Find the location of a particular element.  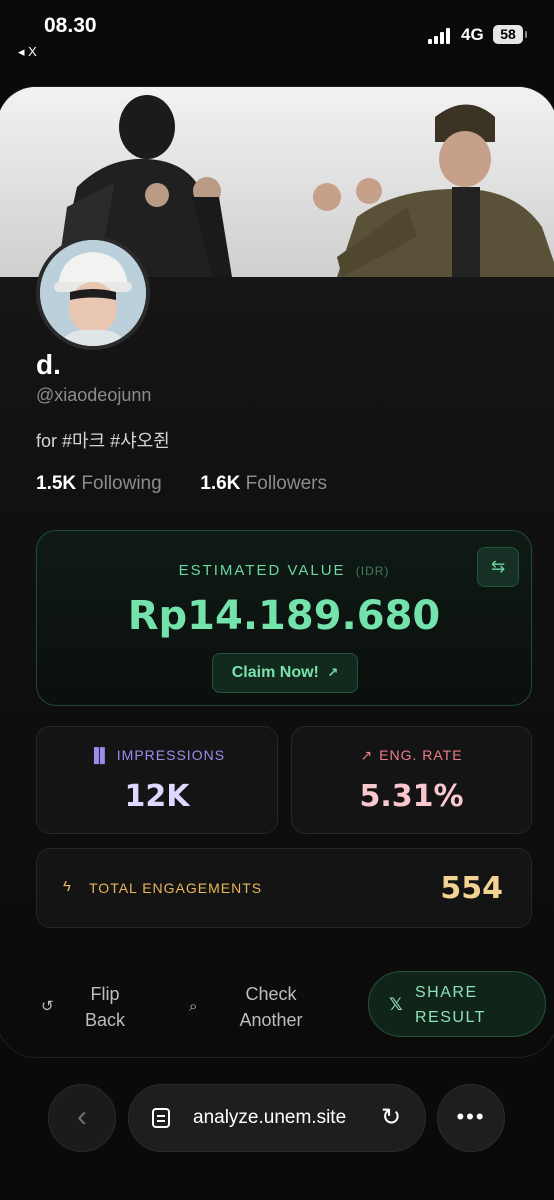

x-logo-icon: 𝕏 is located at coordinates (397, 1004).